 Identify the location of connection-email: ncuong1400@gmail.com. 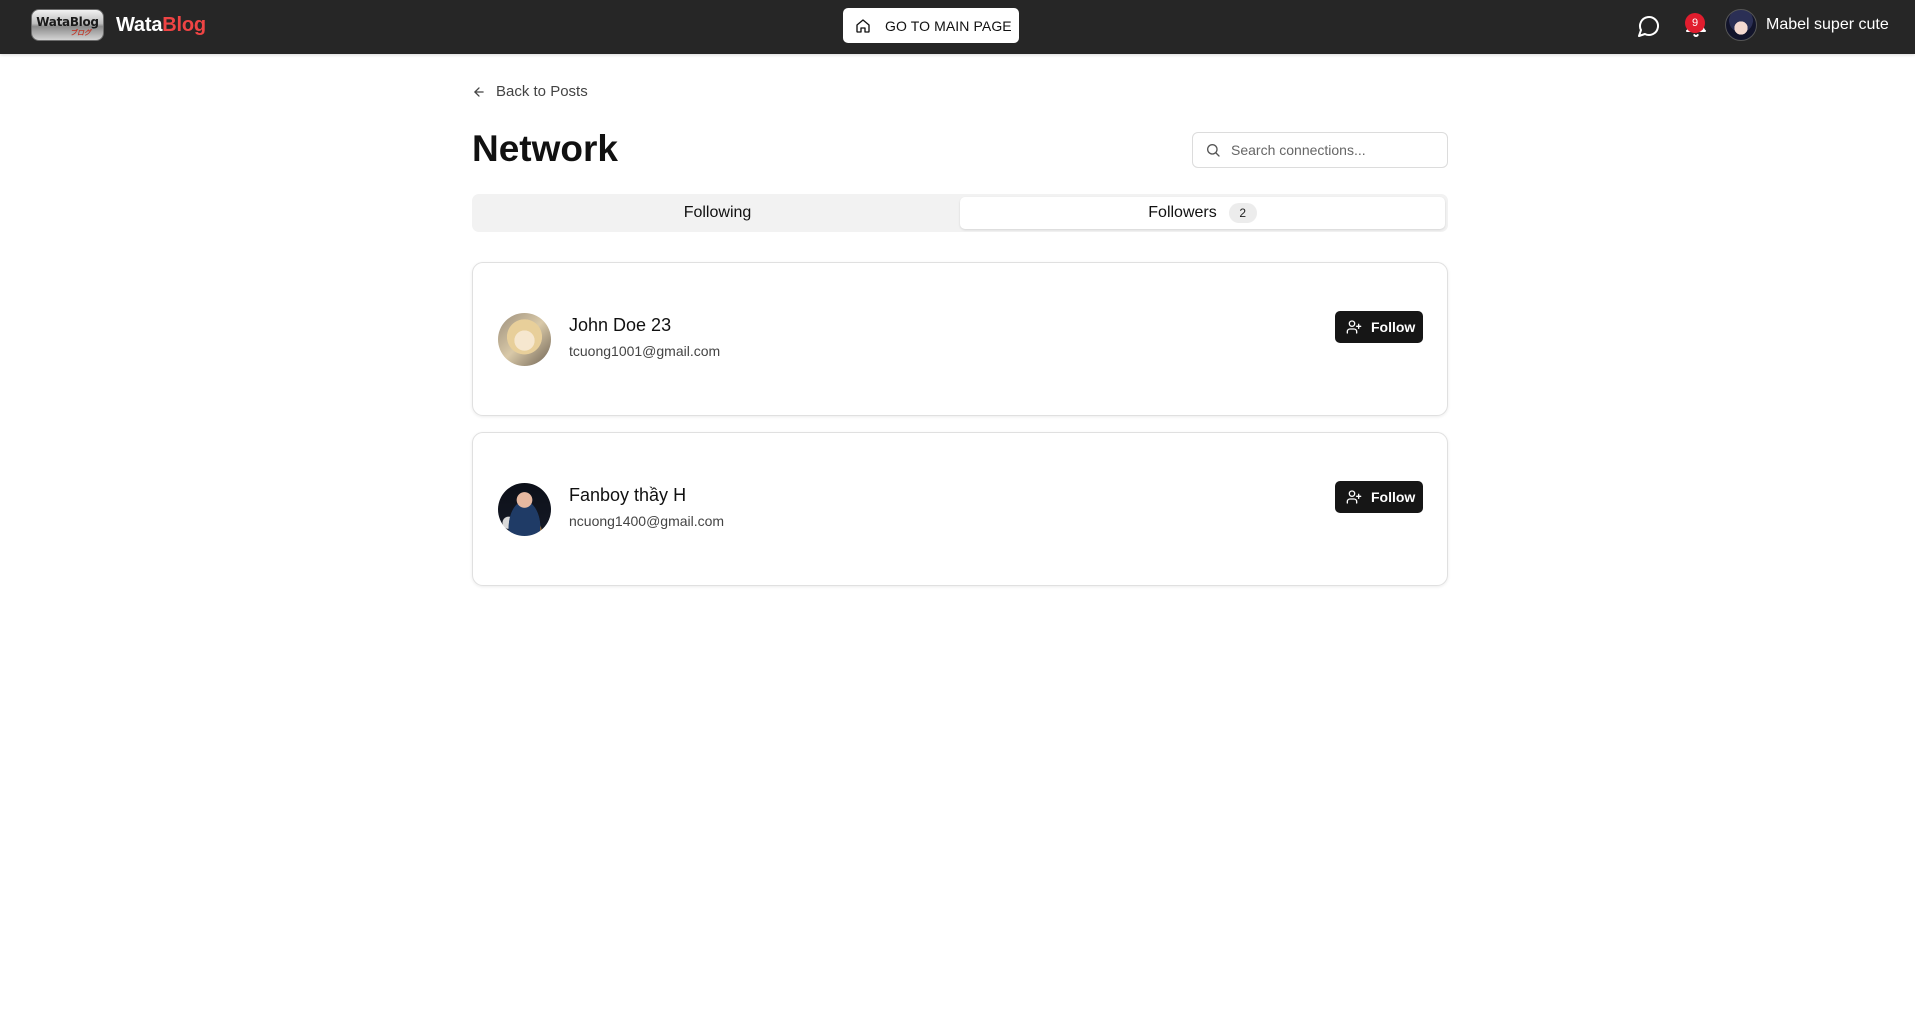
(647, 521).